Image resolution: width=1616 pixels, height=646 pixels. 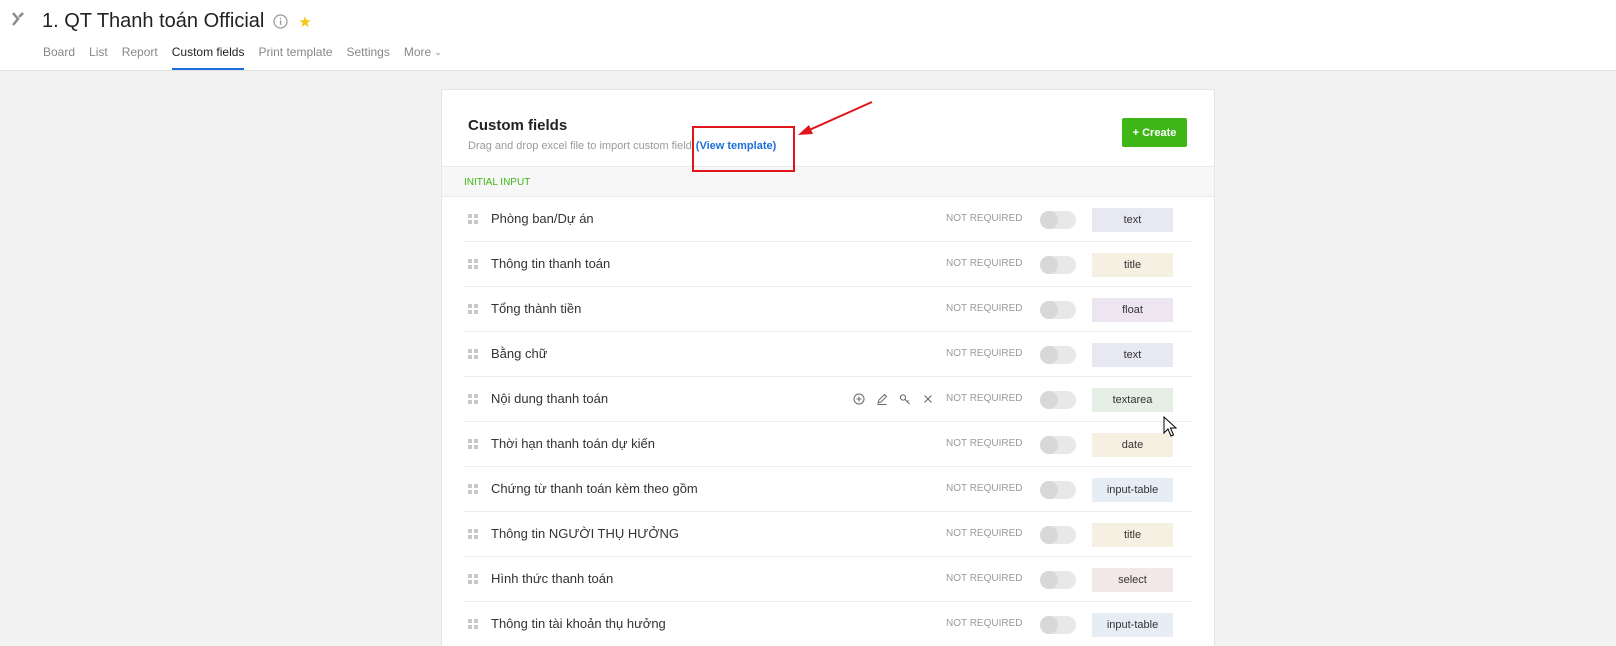 What do you see at coordinates (828, 309) in the screenshot?
I see `field-row: Tổng thành tiền NOT REQUIRED float` at bounding box center [828, 309].